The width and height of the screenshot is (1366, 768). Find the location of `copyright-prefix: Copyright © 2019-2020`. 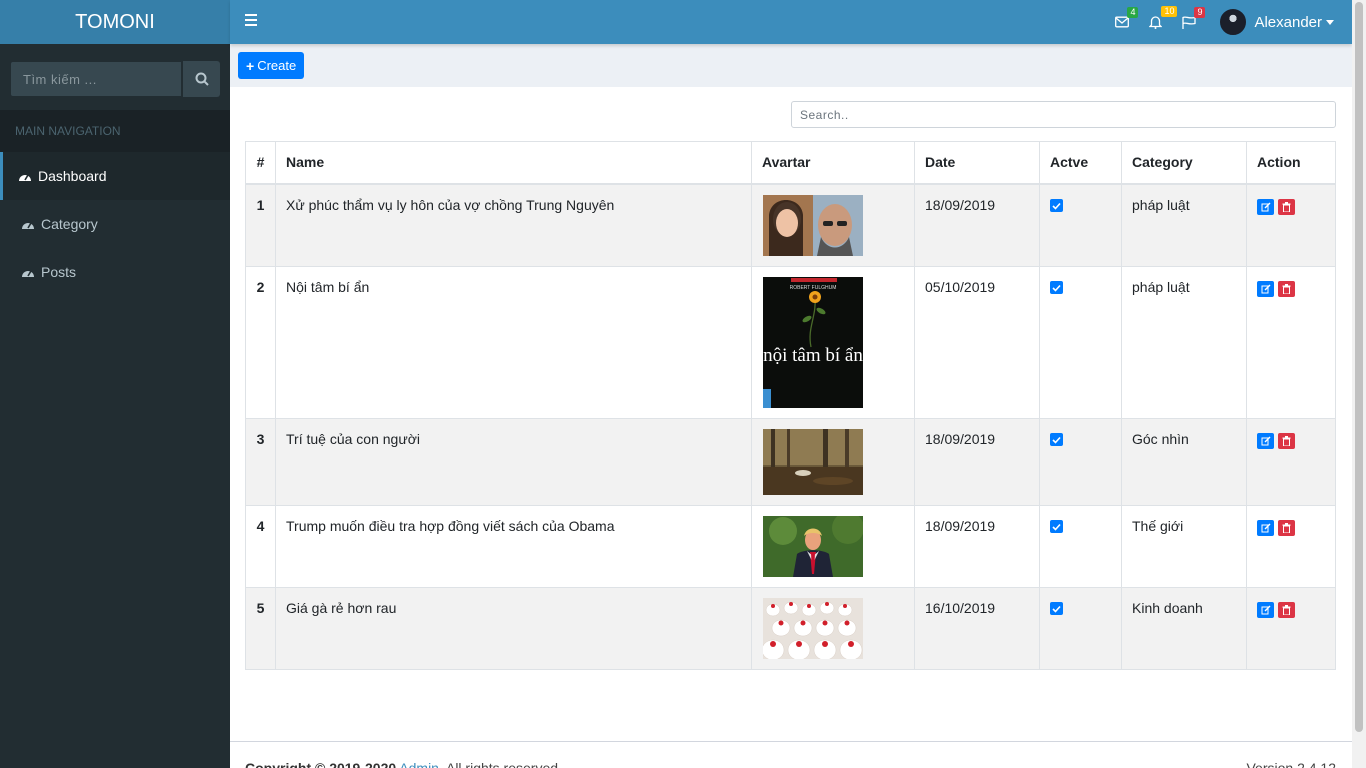

copyright-prefix: Copyright © 2019-2020 is located at coordinates (321, 764).